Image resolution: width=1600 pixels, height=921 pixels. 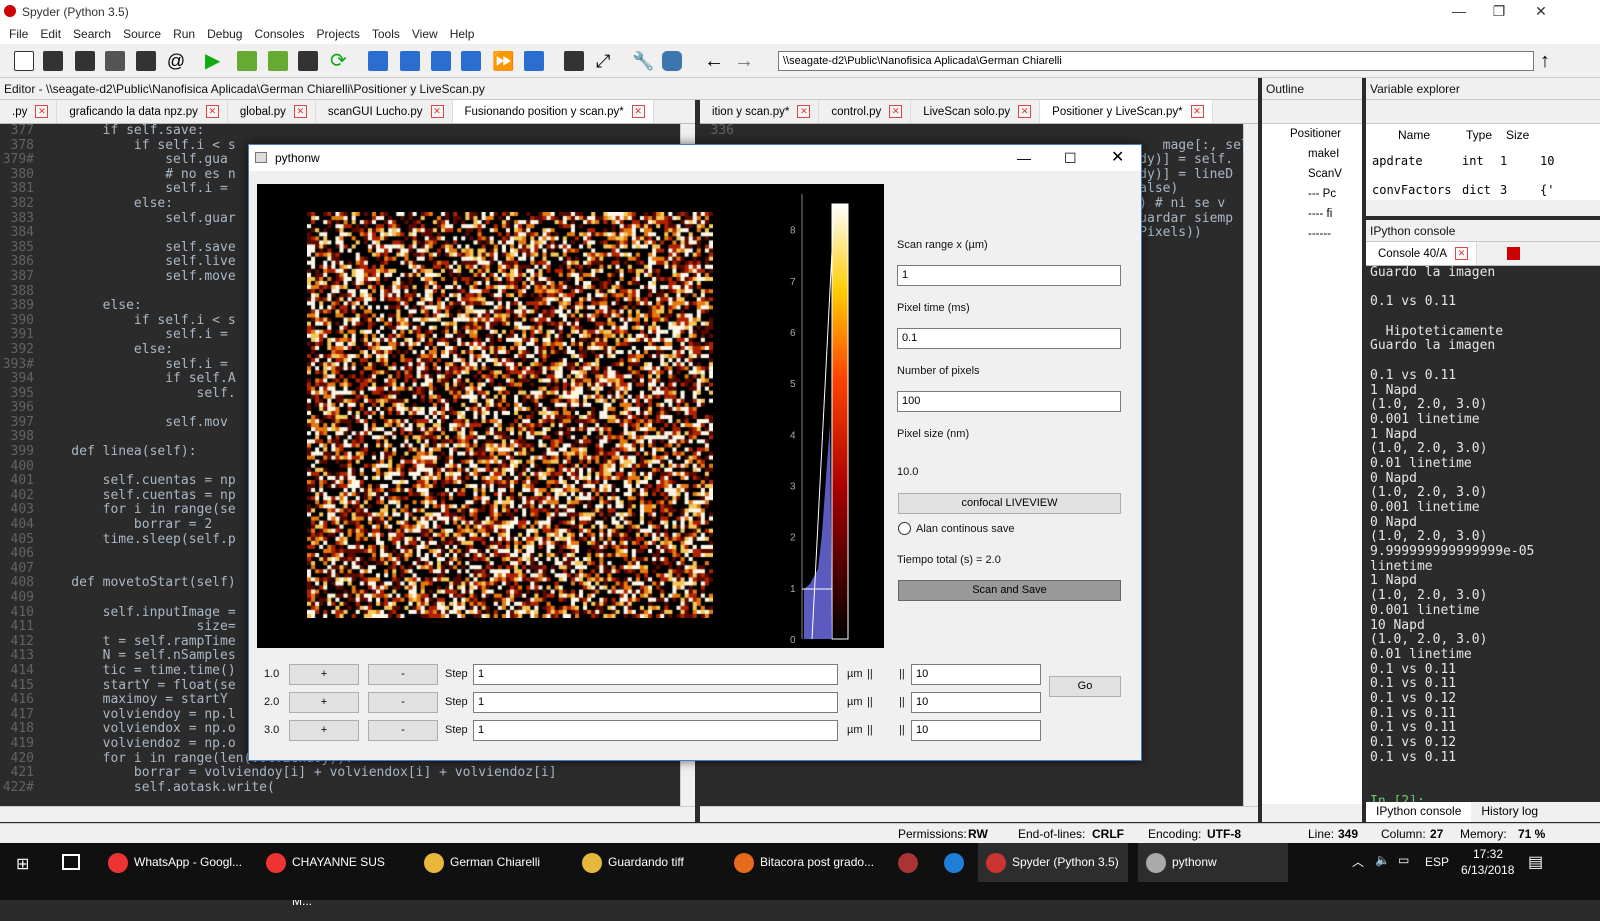 What do you see at coordinates (71, 862) in the screenshot?
I see `task-view-icon` at bounding box center [71, 862].